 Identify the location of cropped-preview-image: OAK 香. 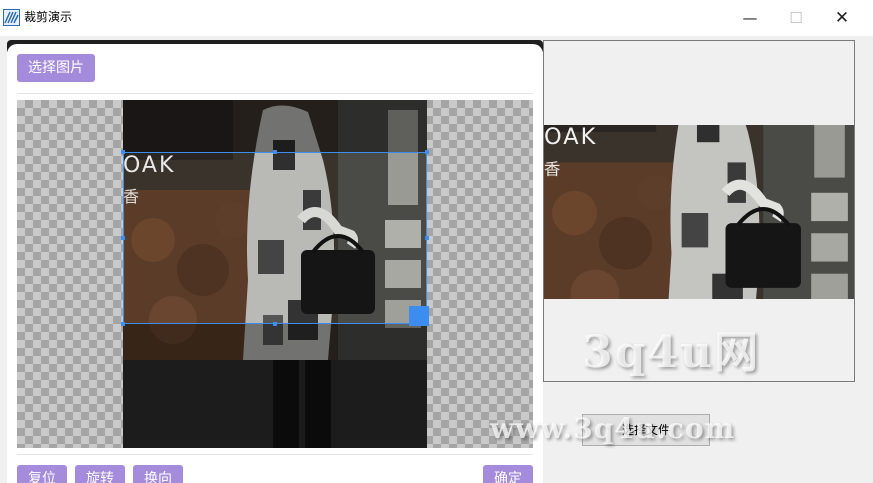
(699, 212).